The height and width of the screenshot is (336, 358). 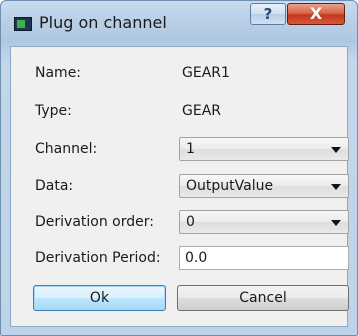 What do you see at coordinates (54, 186) in the screenshot?
I see `data-label: Data:` at bounding box center [54, 186].